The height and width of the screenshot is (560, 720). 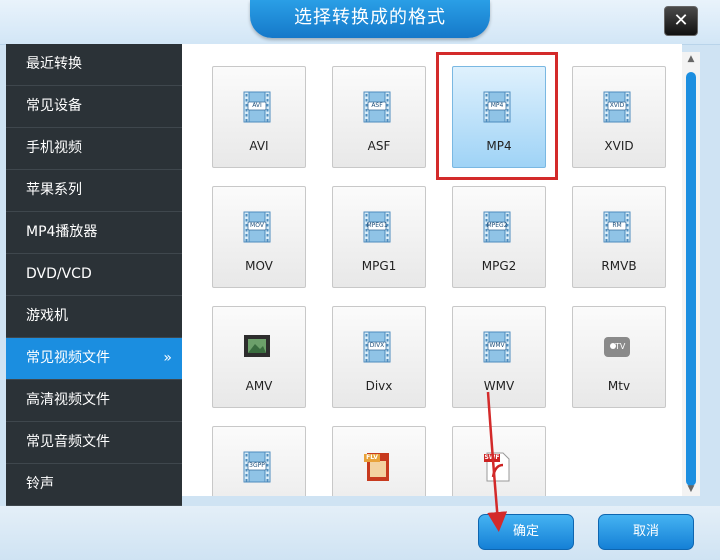 What do you see at coordinates (94, 485) in the screenshot?
I see `sidebar-item-ringtone: 铃声` at bounding box center [94, 485].